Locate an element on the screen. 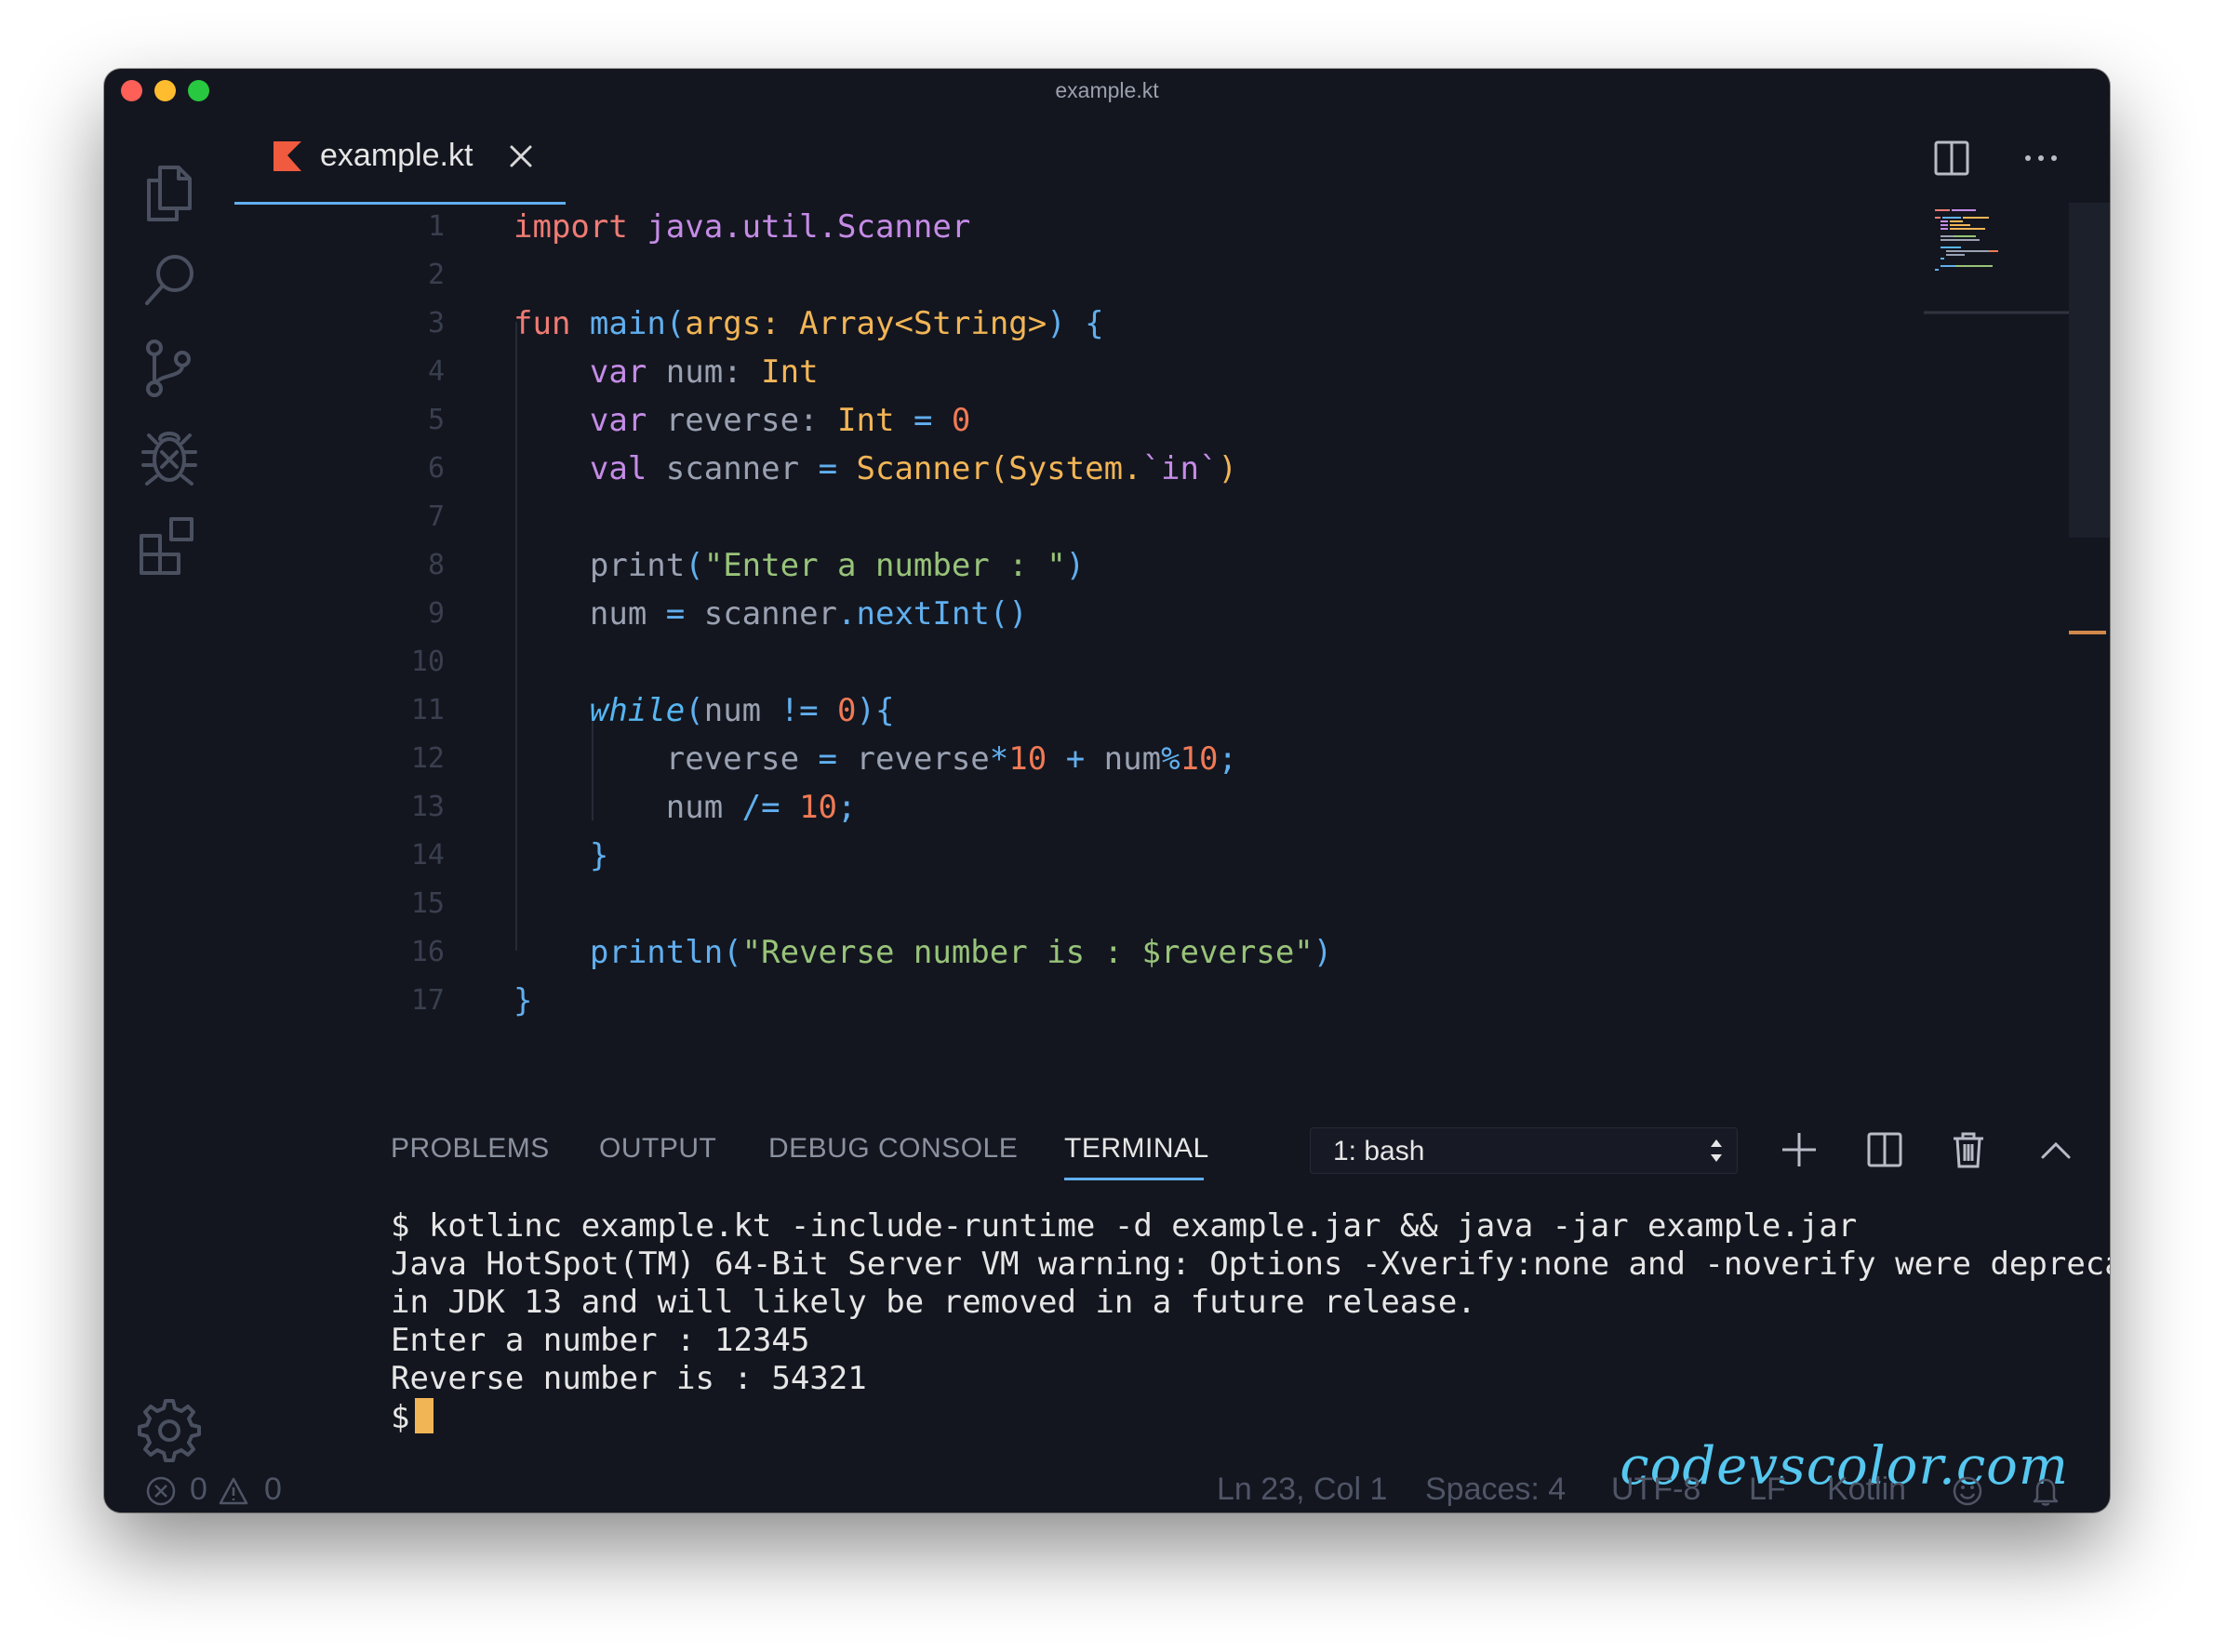 The height and width of the screenshot is (1652, 2214). line-number: 7 is located at coordinates (436, 516).